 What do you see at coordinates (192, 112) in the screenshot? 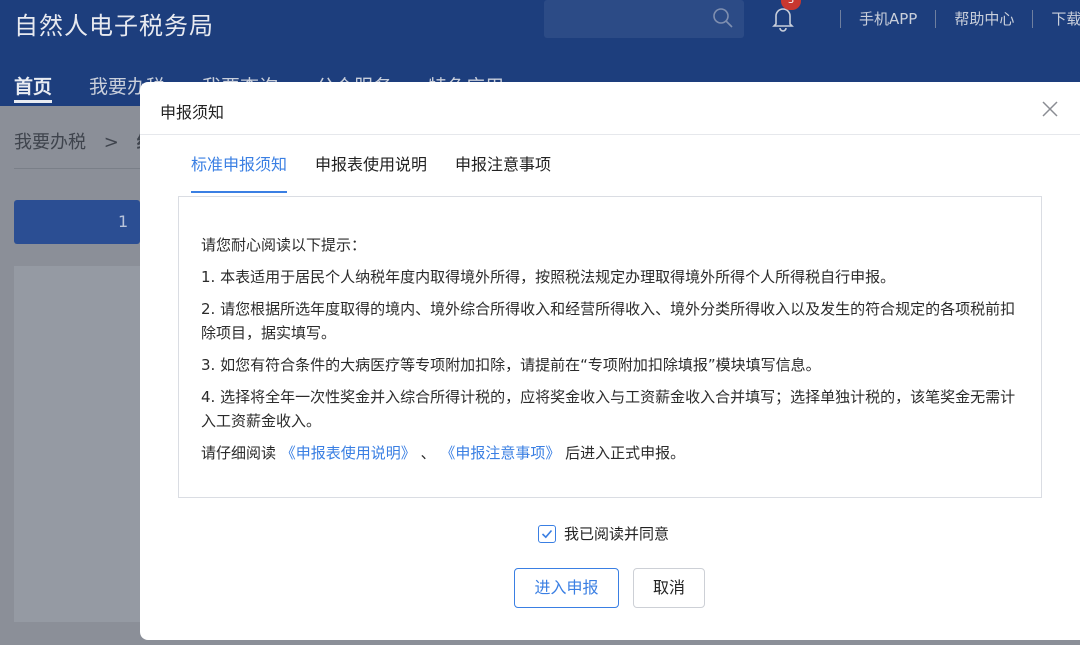
I see `modal-title: 申报须知` at bounding box center [192, 112].